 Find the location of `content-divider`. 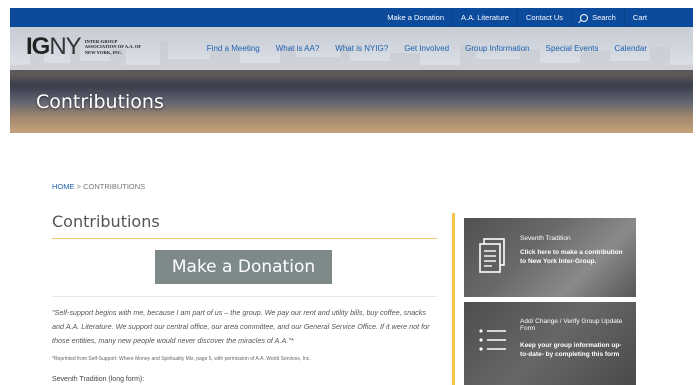

content-divider is located at coordinates (244, 296).